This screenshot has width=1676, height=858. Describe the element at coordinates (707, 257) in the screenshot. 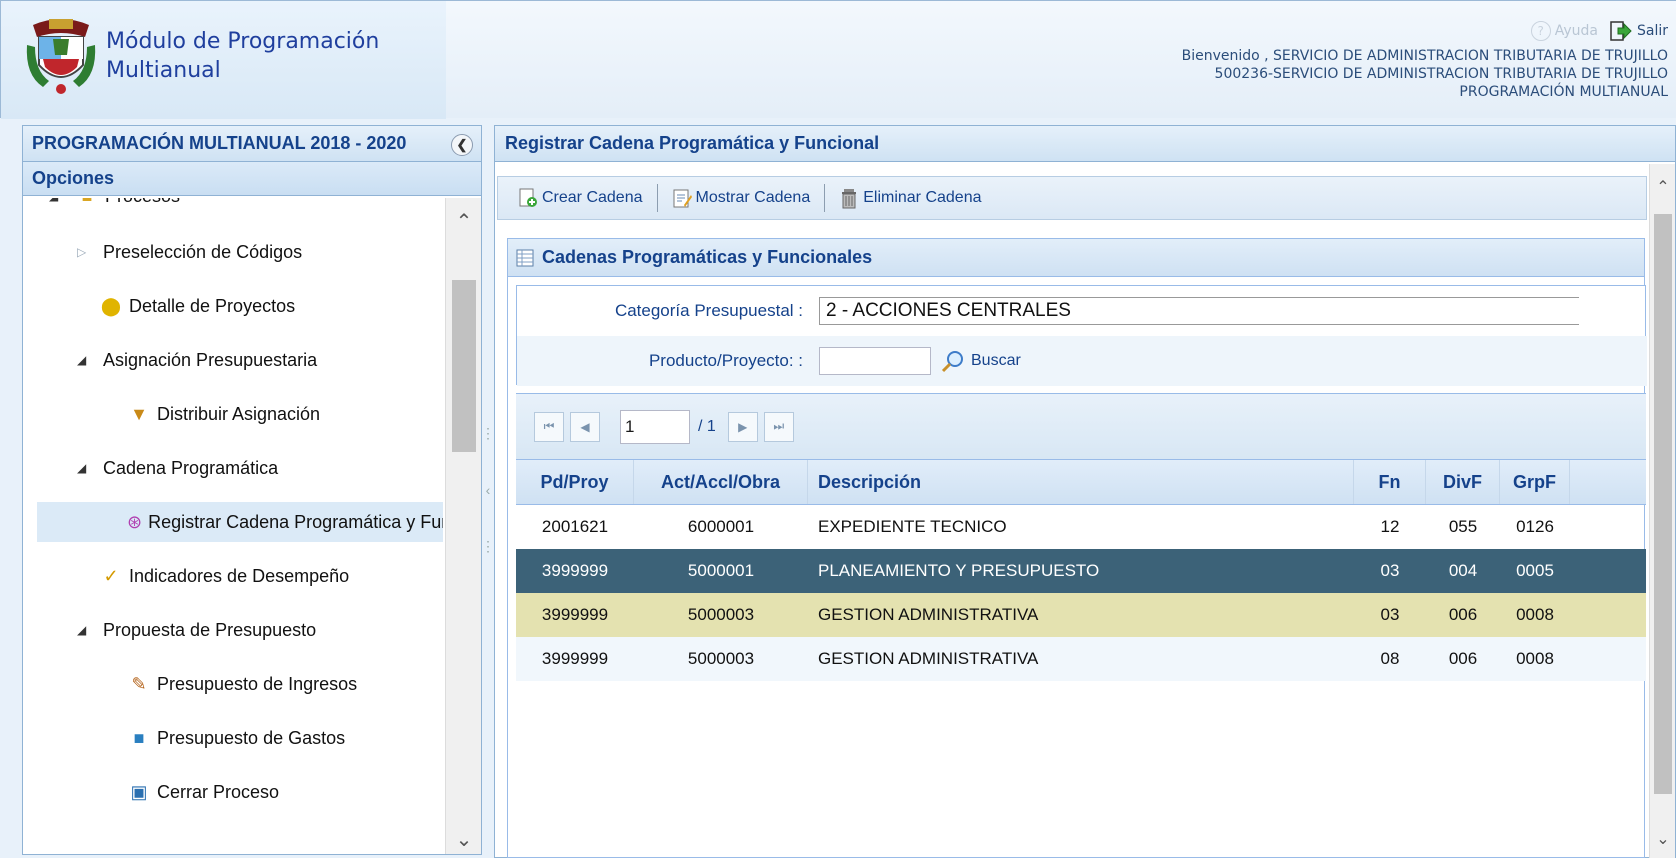

I see `section-title: Cadenas Programáticas y Funcionales` at that location.